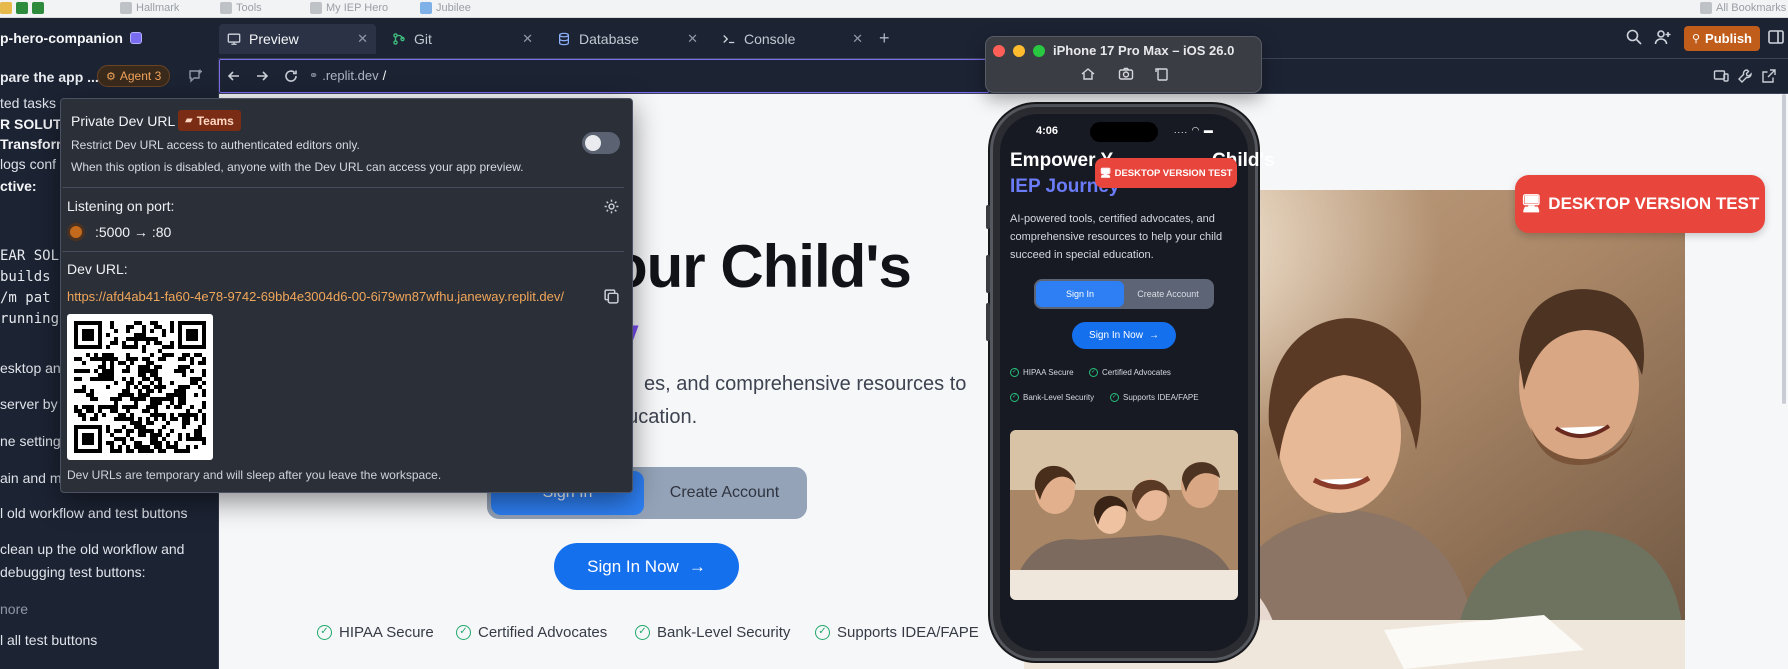  What do you see at coordinates (140, 76) in the screenshot?
I see `agent-label: Agent 3` at bounding box center [140, 76].